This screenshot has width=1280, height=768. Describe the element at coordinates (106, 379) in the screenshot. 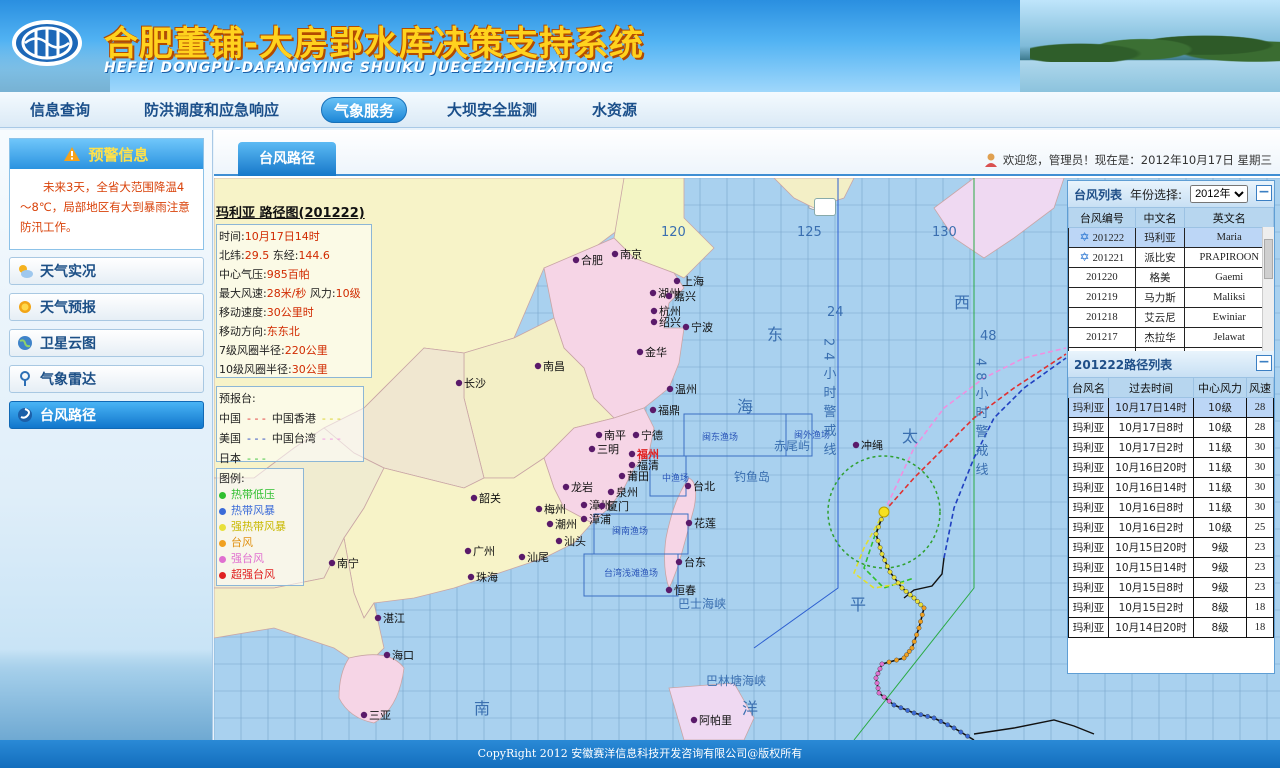

I see `sidebar-item-radar: 气象雷达` at that location.